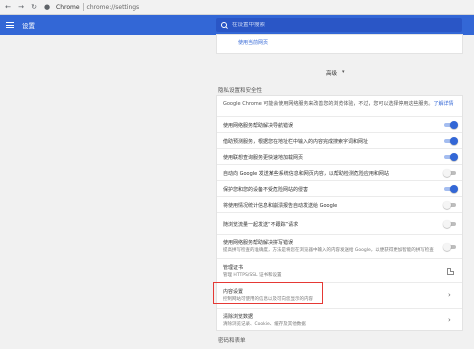  What do you see at coordinates (280, 206) in the screenshot?
I see `setting-label: 将使用情况统计信息和崩溃报告自动发送给 Google` at bounding box center [280, 206].